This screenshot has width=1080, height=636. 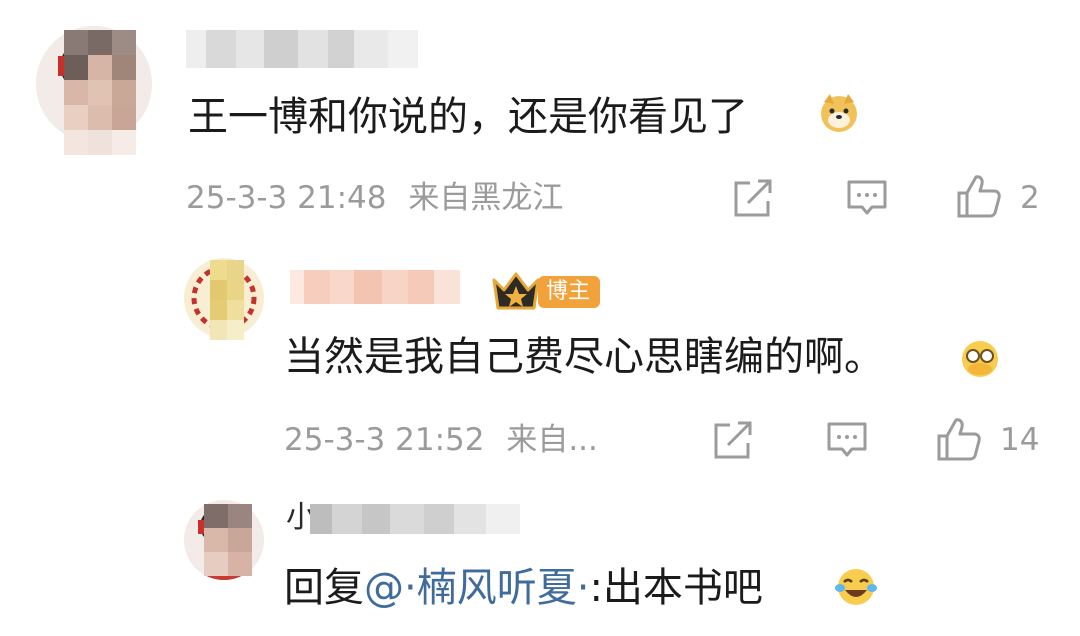 What do you see at coordinates (1030, 198) in the screenshot?
I see `like-count: 2` at bounding box center [1030, 198].